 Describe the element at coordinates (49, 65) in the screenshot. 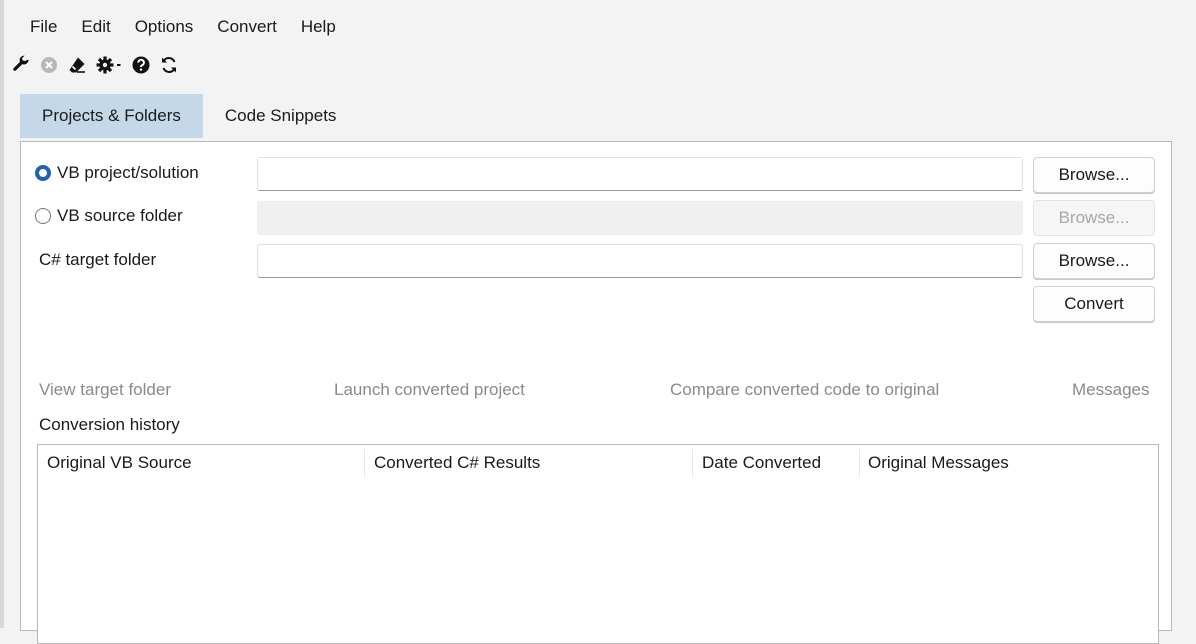

I see `cancel-icon` at that location.